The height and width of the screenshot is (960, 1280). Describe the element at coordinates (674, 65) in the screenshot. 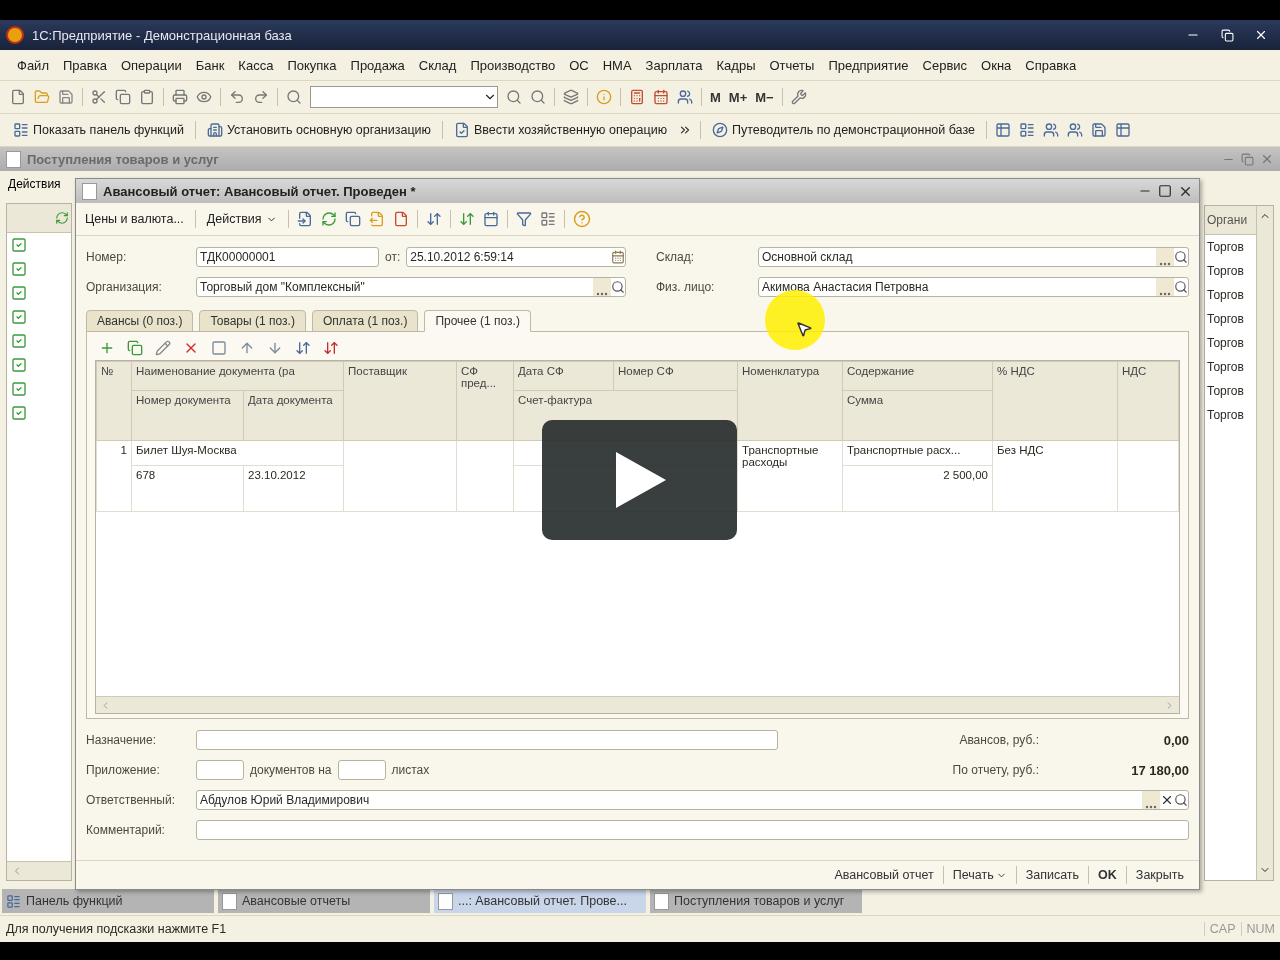

I see `menu-item: Зарплата` at that location.